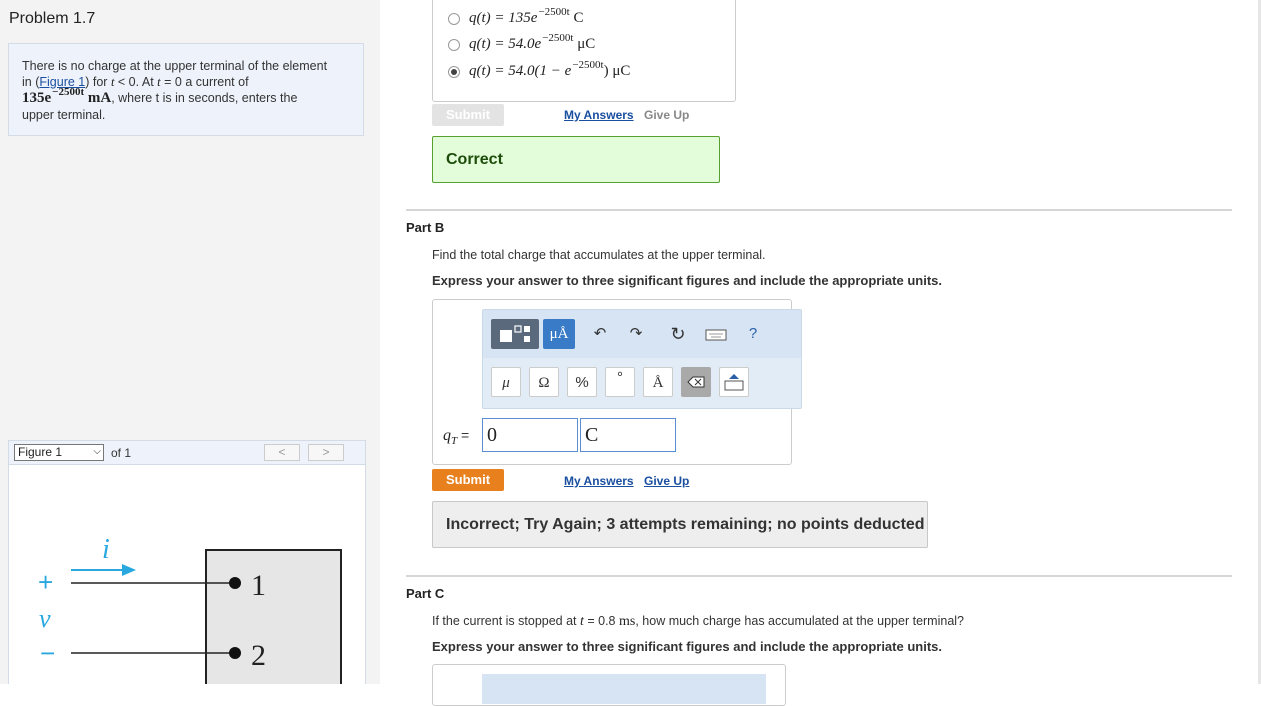 This screenshot has height=706, width=1261. Describe the element at coordinates (45, 618) in the screenshot. I see `voltage-label: v` at that location.